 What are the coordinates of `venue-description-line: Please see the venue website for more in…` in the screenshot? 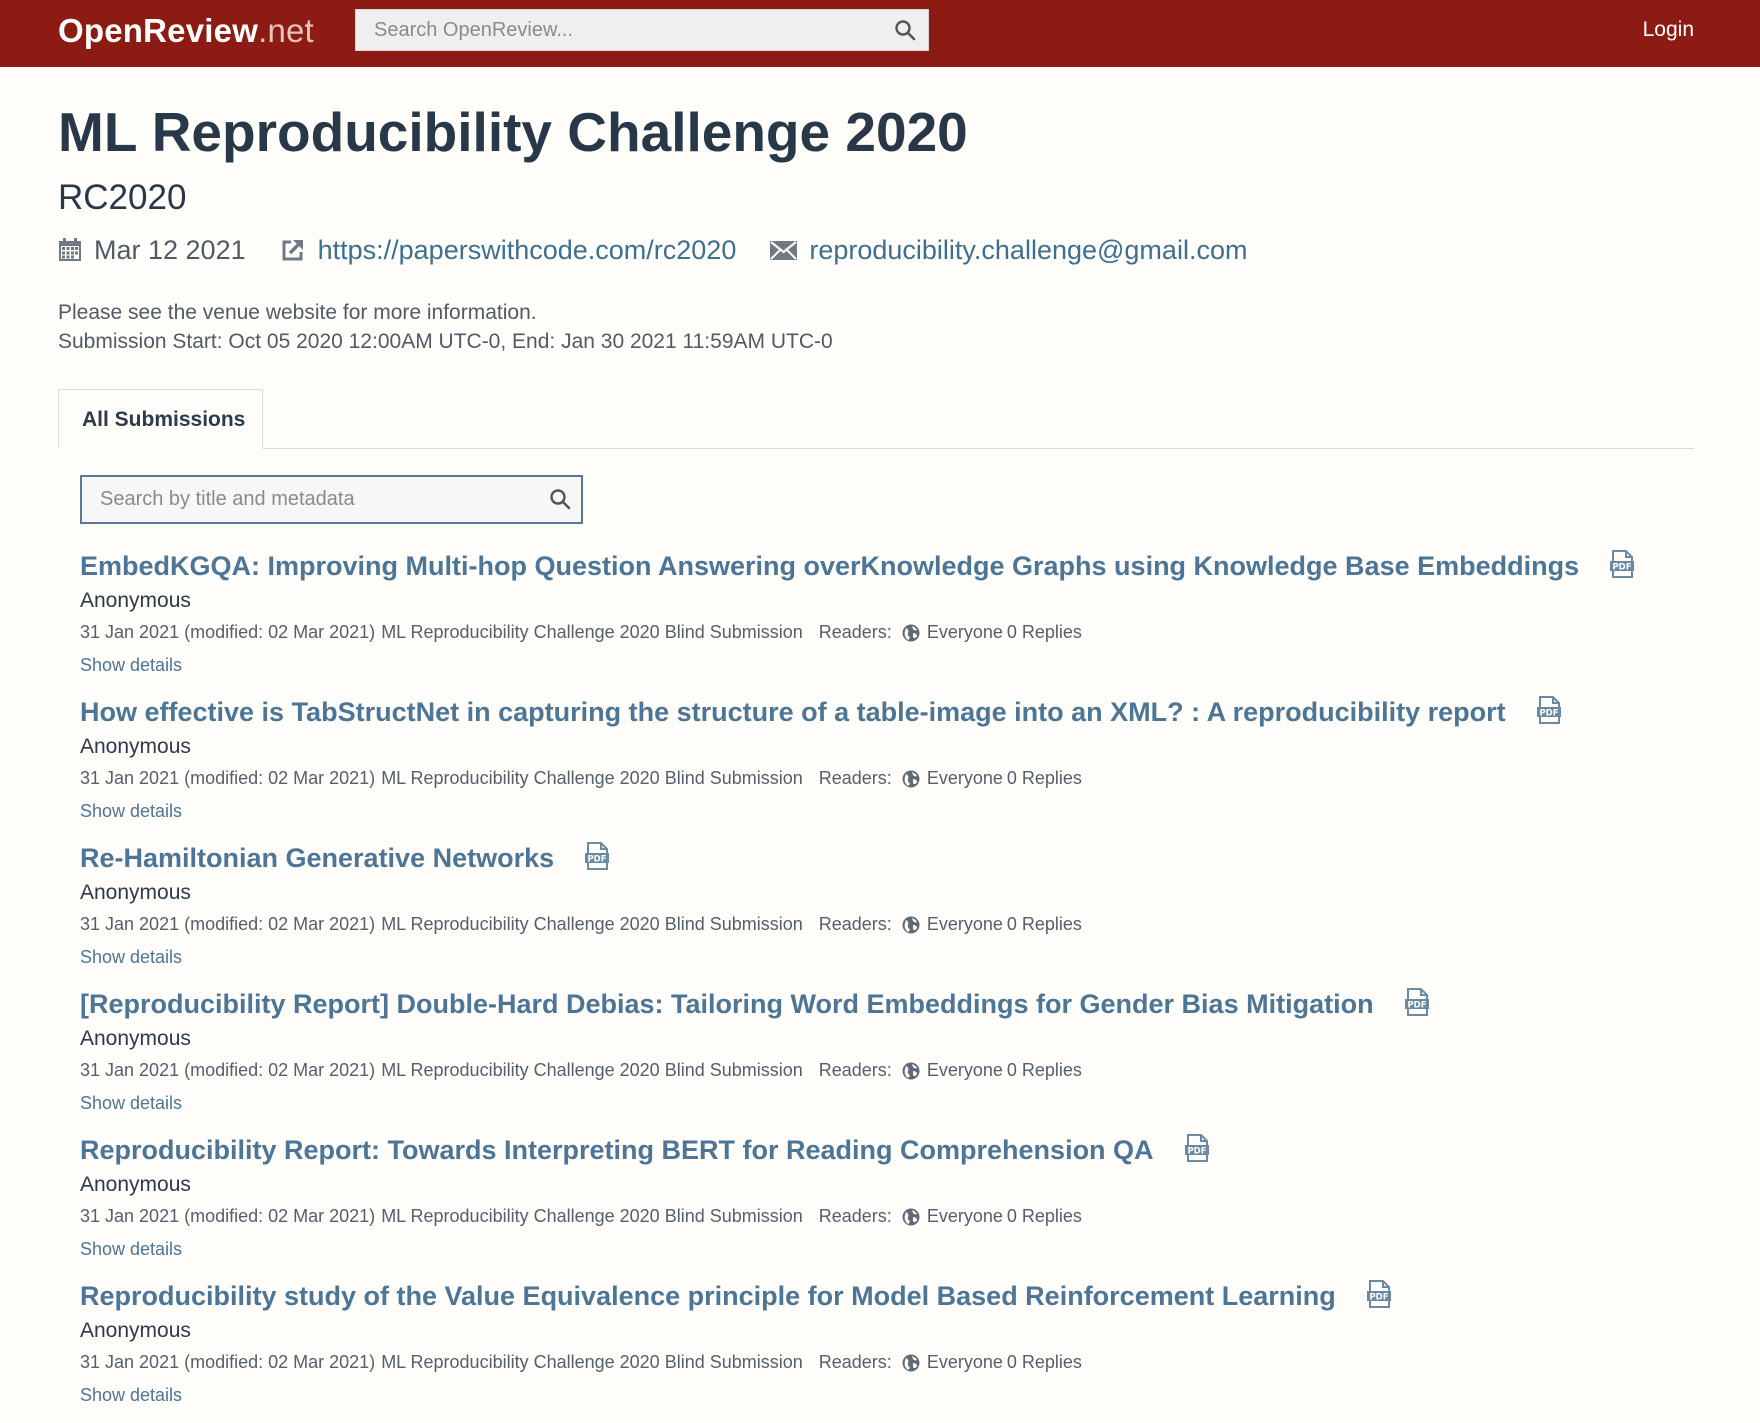 It's located at (297, 312).